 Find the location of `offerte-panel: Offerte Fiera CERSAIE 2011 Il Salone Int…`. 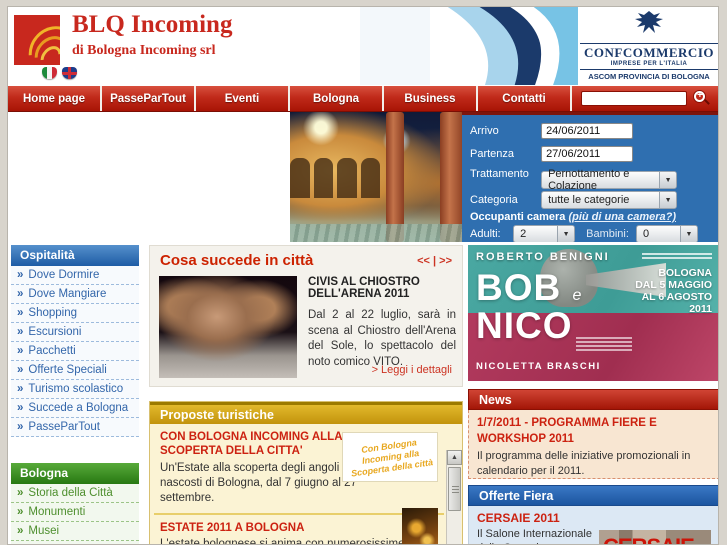

offerte-panel: Offerte Fiera CERSAIE 2011 Il Salone Int… is located at coordinates (593, 514).